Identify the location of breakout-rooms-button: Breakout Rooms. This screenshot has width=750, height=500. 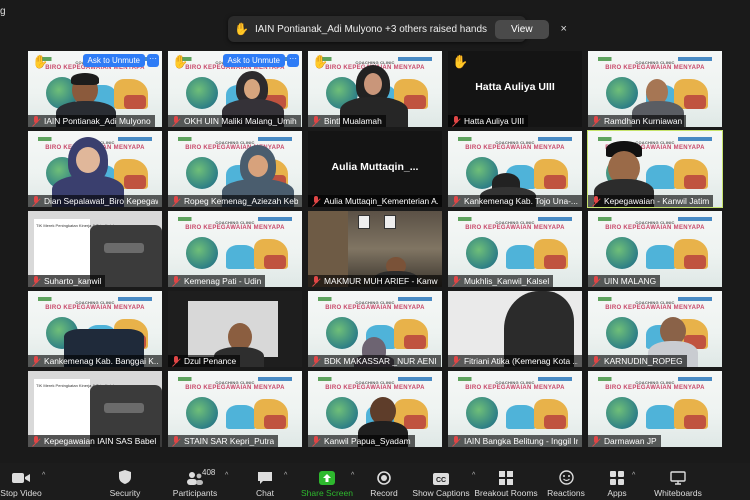
(506, 481).